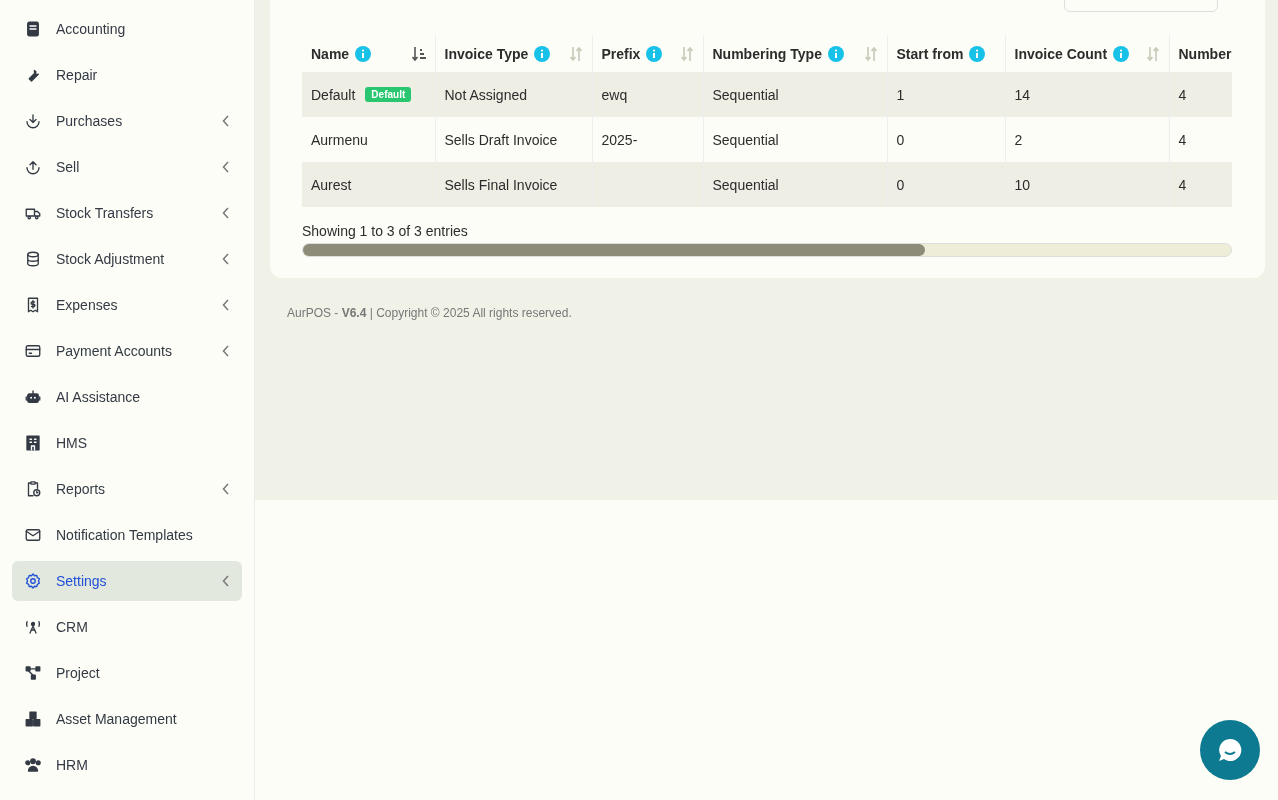  What do you see at coordinates (418, 53) in the screenshot?
I see `sort-descending-icon` at bounding box center [418, 53].